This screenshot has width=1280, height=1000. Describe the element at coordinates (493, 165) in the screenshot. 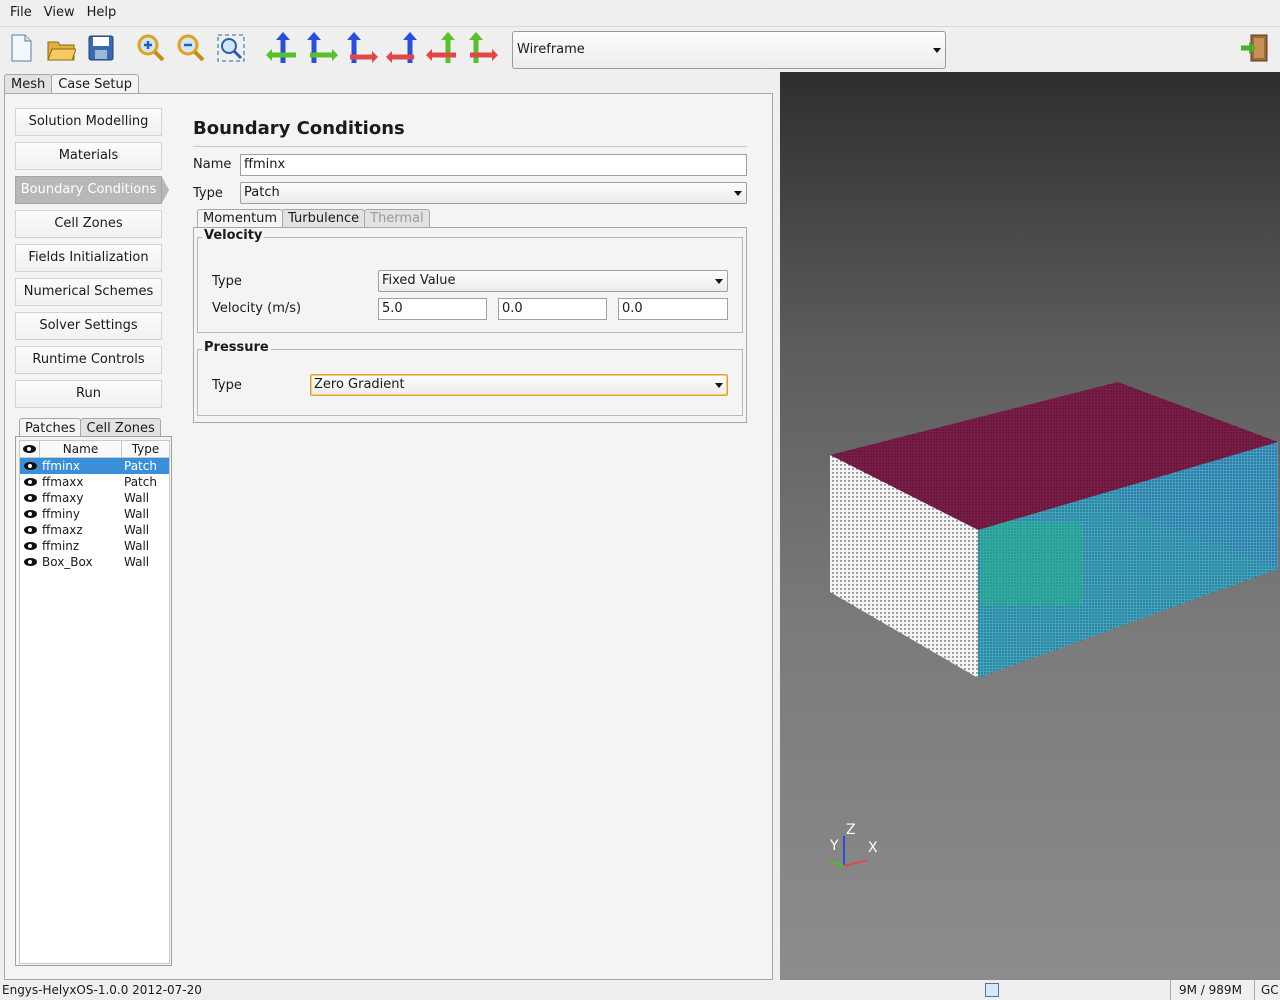

I see `name-field: ffminx` at that location.